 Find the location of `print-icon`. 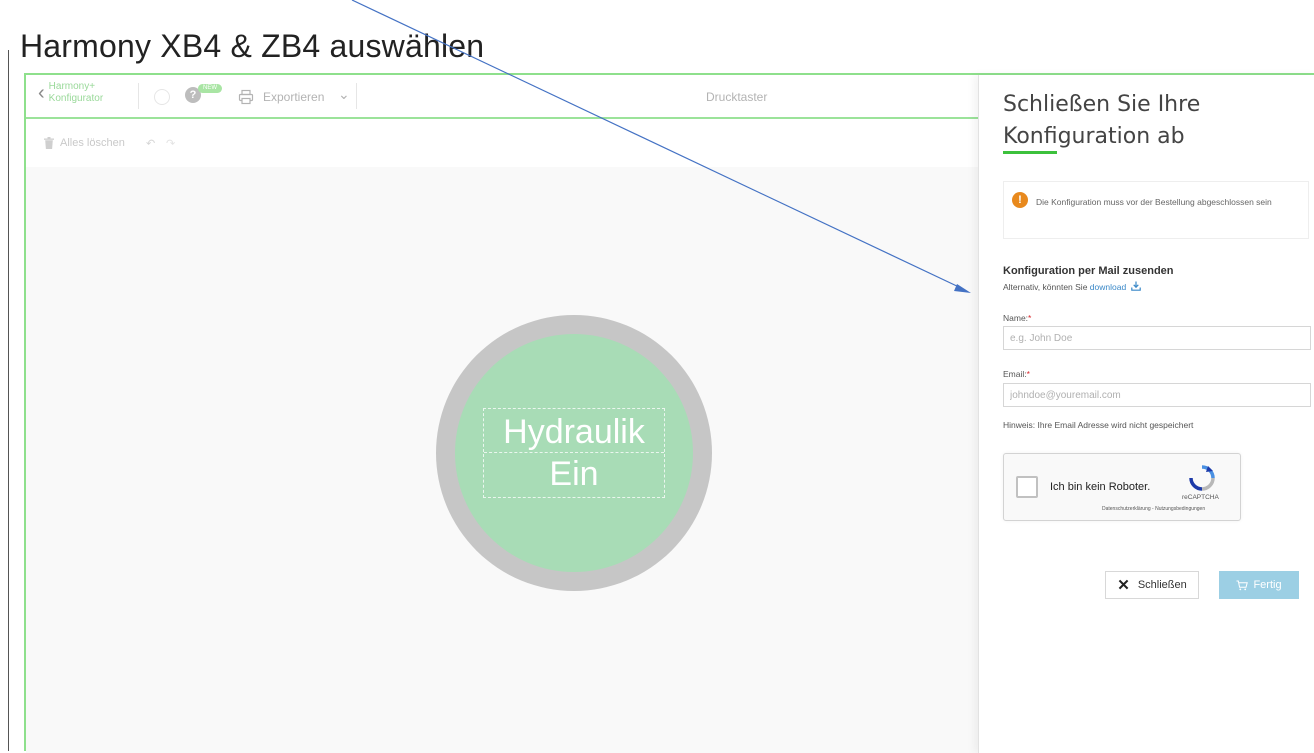

print-icon is located at coordinates (246, 97).